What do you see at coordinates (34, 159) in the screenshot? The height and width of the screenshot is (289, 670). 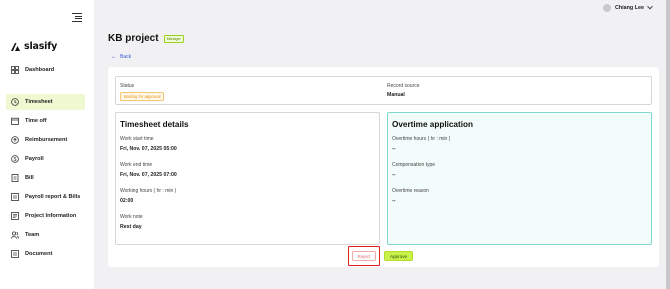 I see `sidebar-item-label: Payroll` at bounding box center [34, 159].